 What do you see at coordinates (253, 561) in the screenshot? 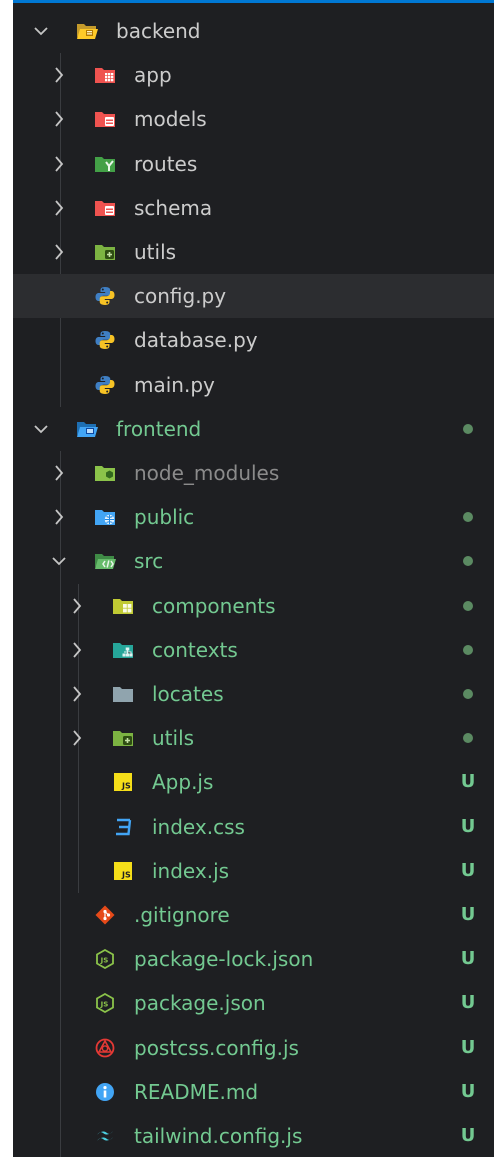
I see `tree-folder-row: src` at bounding box center [253, 561].